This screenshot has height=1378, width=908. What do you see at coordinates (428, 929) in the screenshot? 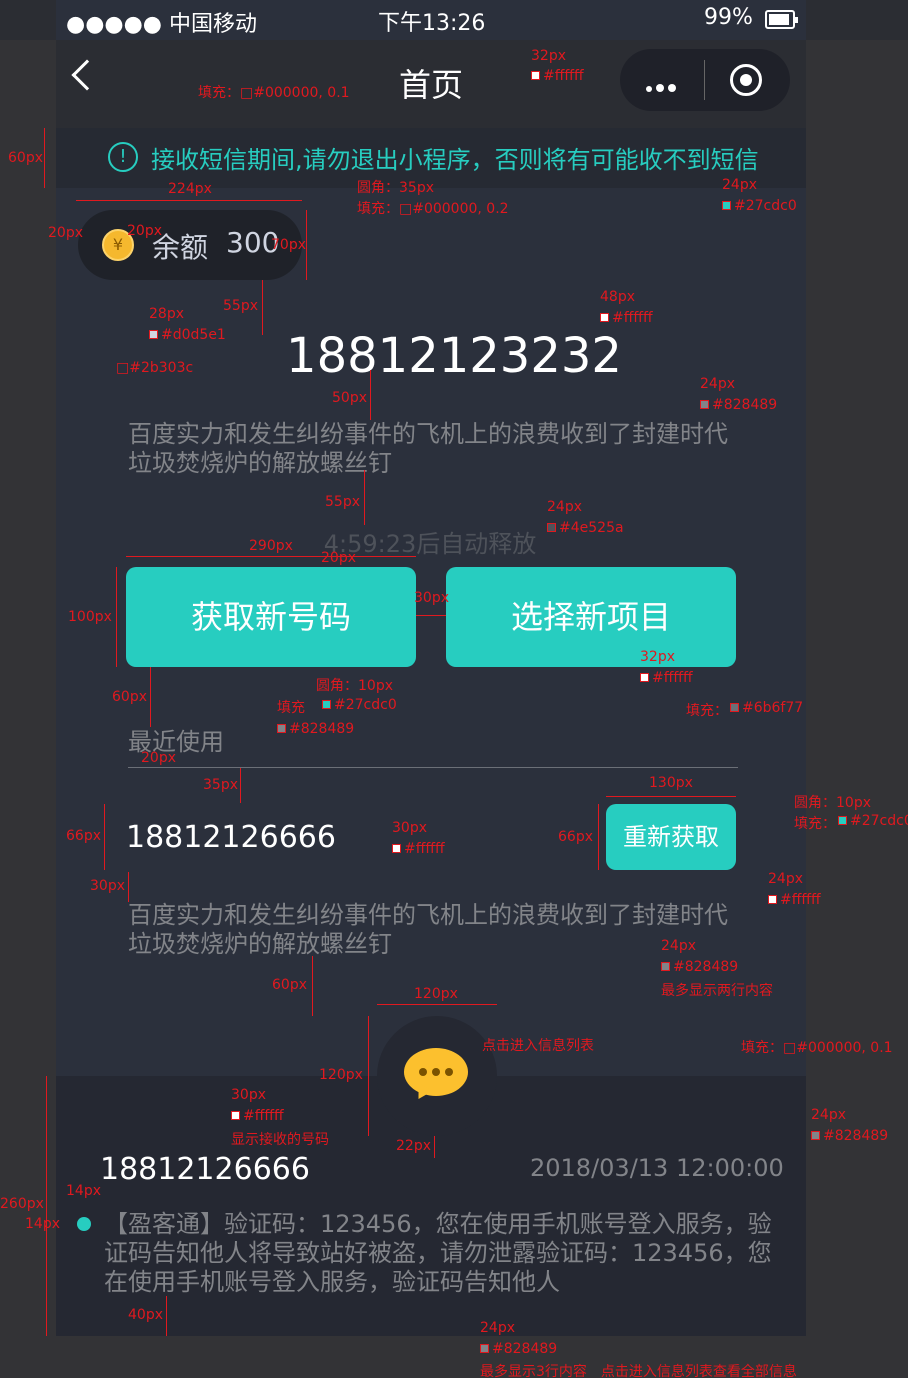
I see `recent-description: 百度实力和发生纠纷事件的飞机上的浪费收到了封建时代垃圾焚烧炉的解放螺丝钉` at bounding box center [428, 929].